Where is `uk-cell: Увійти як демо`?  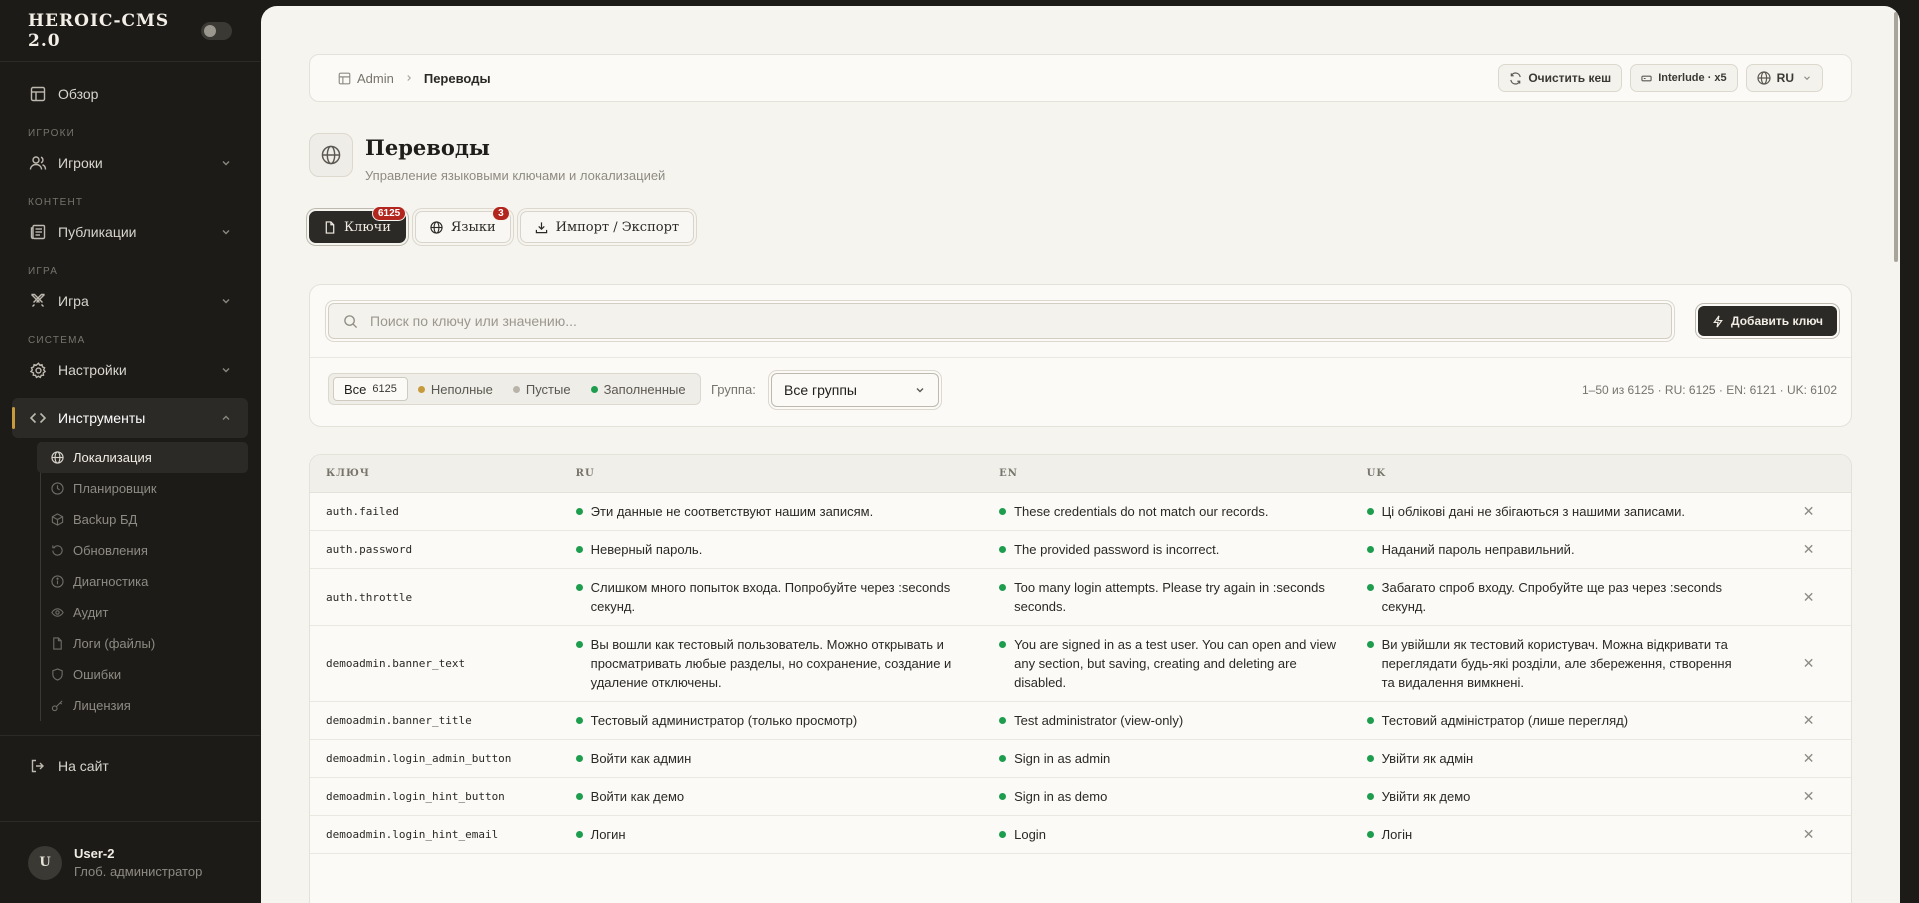
uk-cell: Увійти як демо is located at coordinates (1566, 796).